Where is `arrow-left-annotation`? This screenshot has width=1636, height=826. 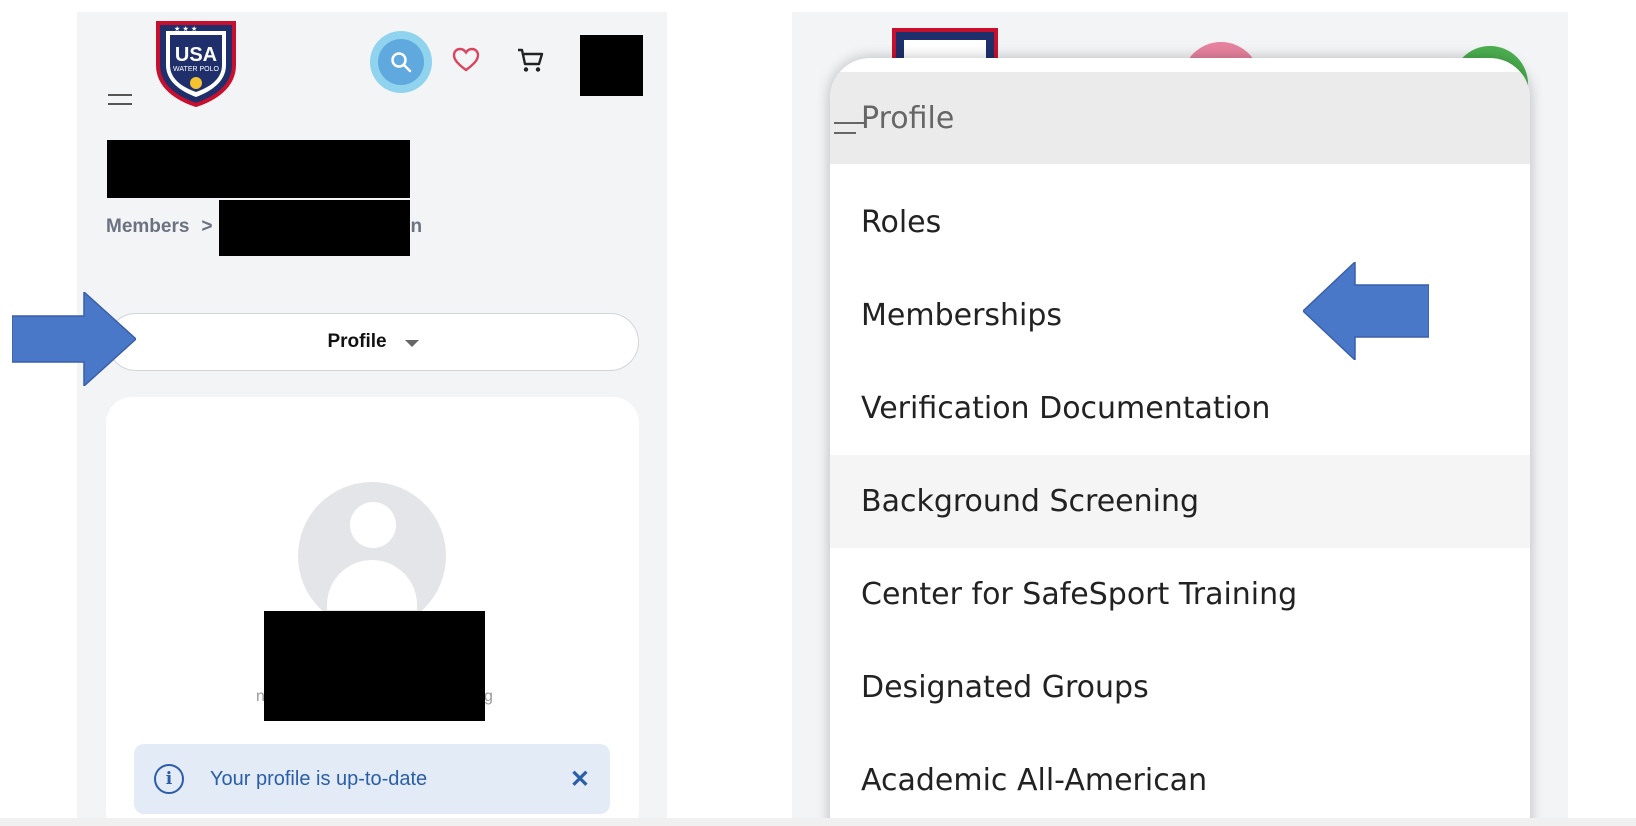 arrow-left-annotation is located at coordinates (1366, 311).